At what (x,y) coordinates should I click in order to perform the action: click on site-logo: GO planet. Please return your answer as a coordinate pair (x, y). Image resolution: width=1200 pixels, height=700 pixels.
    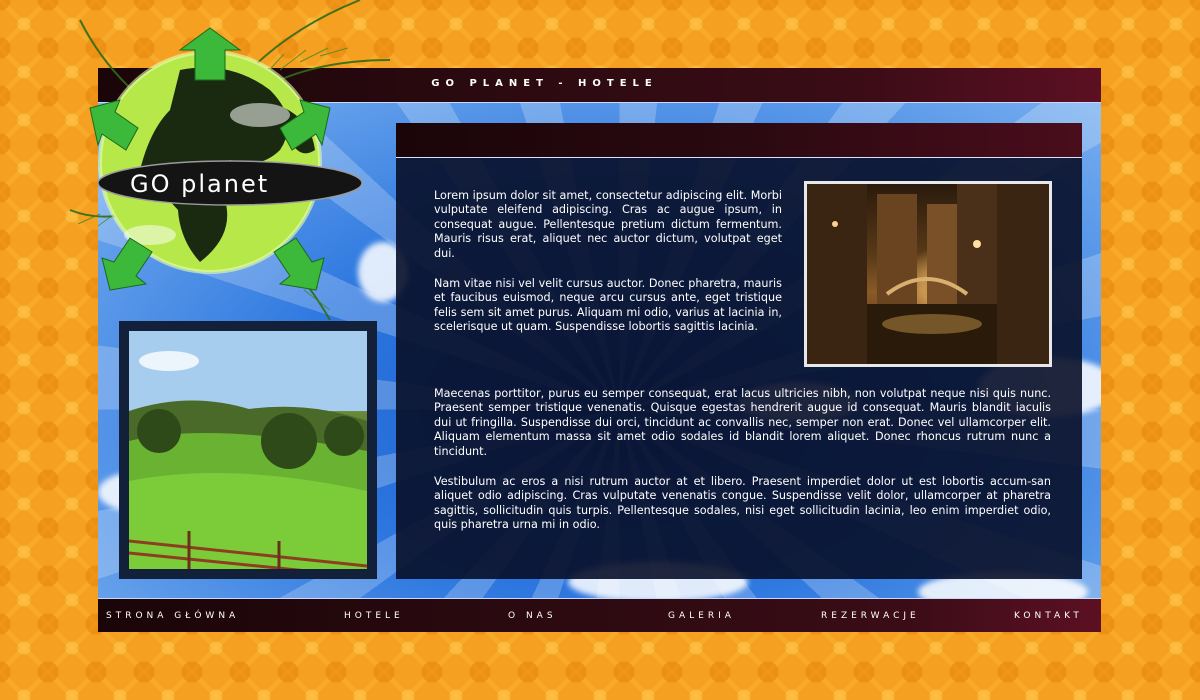
    Looking at the image, I should click on (240, 165).